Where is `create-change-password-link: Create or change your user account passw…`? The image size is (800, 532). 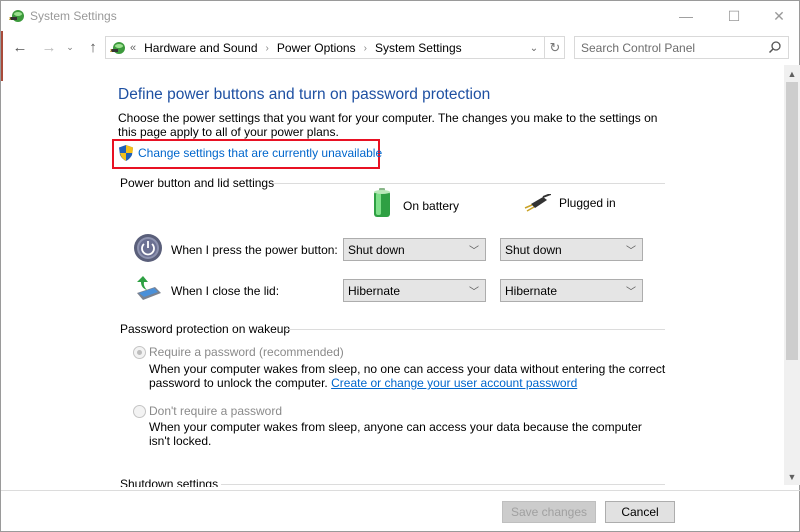
create-change-password-link: Create or change your user account passw… is located at coordinates (454, 383).